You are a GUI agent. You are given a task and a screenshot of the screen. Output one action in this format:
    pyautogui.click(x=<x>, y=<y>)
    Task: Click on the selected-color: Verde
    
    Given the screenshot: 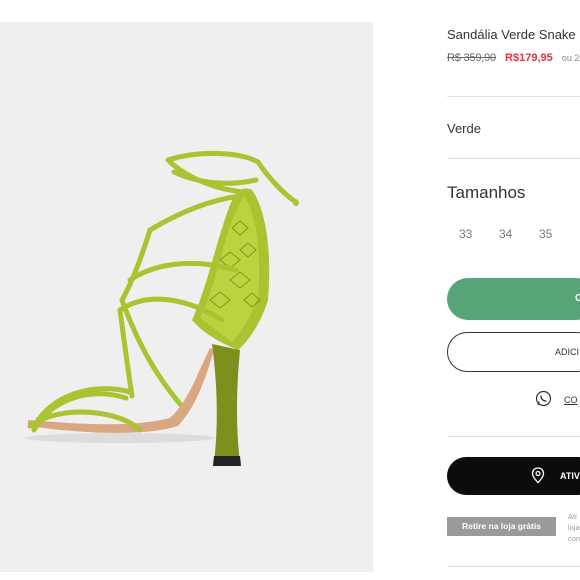 What is the action you would take?
    pyautogui.click(x=464, y=128)
    